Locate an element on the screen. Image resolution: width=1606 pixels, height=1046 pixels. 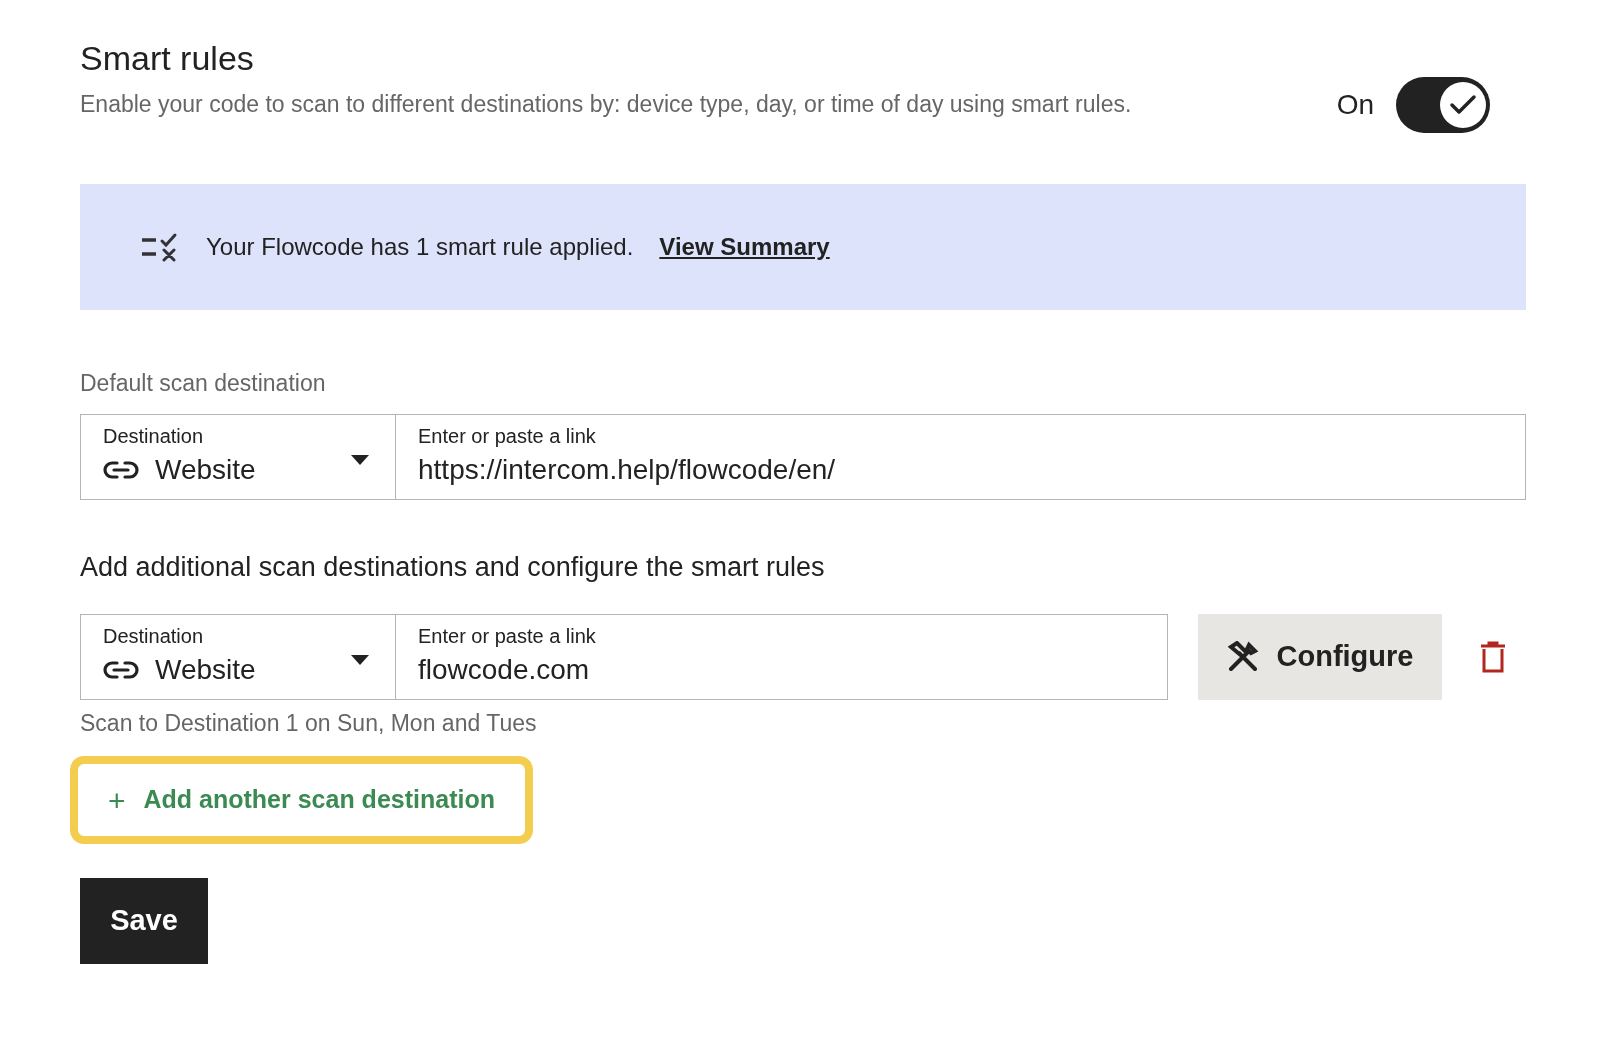
tools-icon is located at coordinates (1242, 657).